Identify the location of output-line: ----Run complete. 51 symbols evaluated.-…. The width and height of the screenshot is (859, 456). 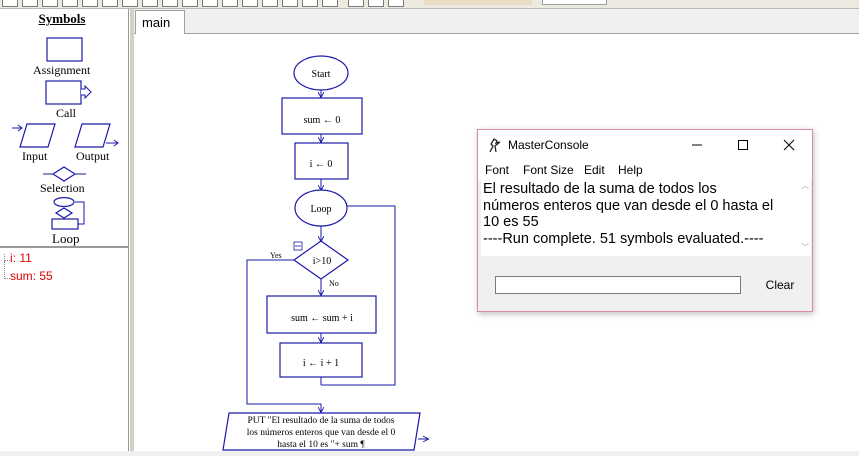
(623, 238).